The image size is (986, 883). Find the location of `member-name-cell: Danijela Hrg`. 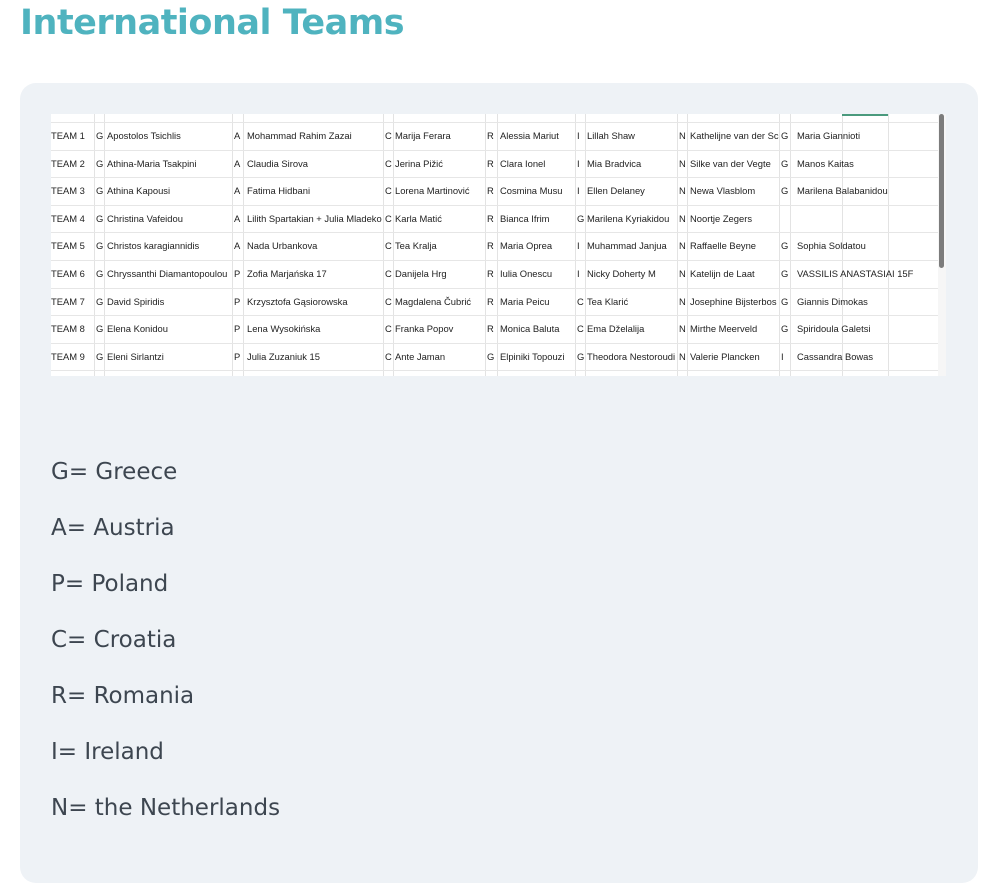

member-name-cell: Danijela Hrg is located at coordinates (421, 273).